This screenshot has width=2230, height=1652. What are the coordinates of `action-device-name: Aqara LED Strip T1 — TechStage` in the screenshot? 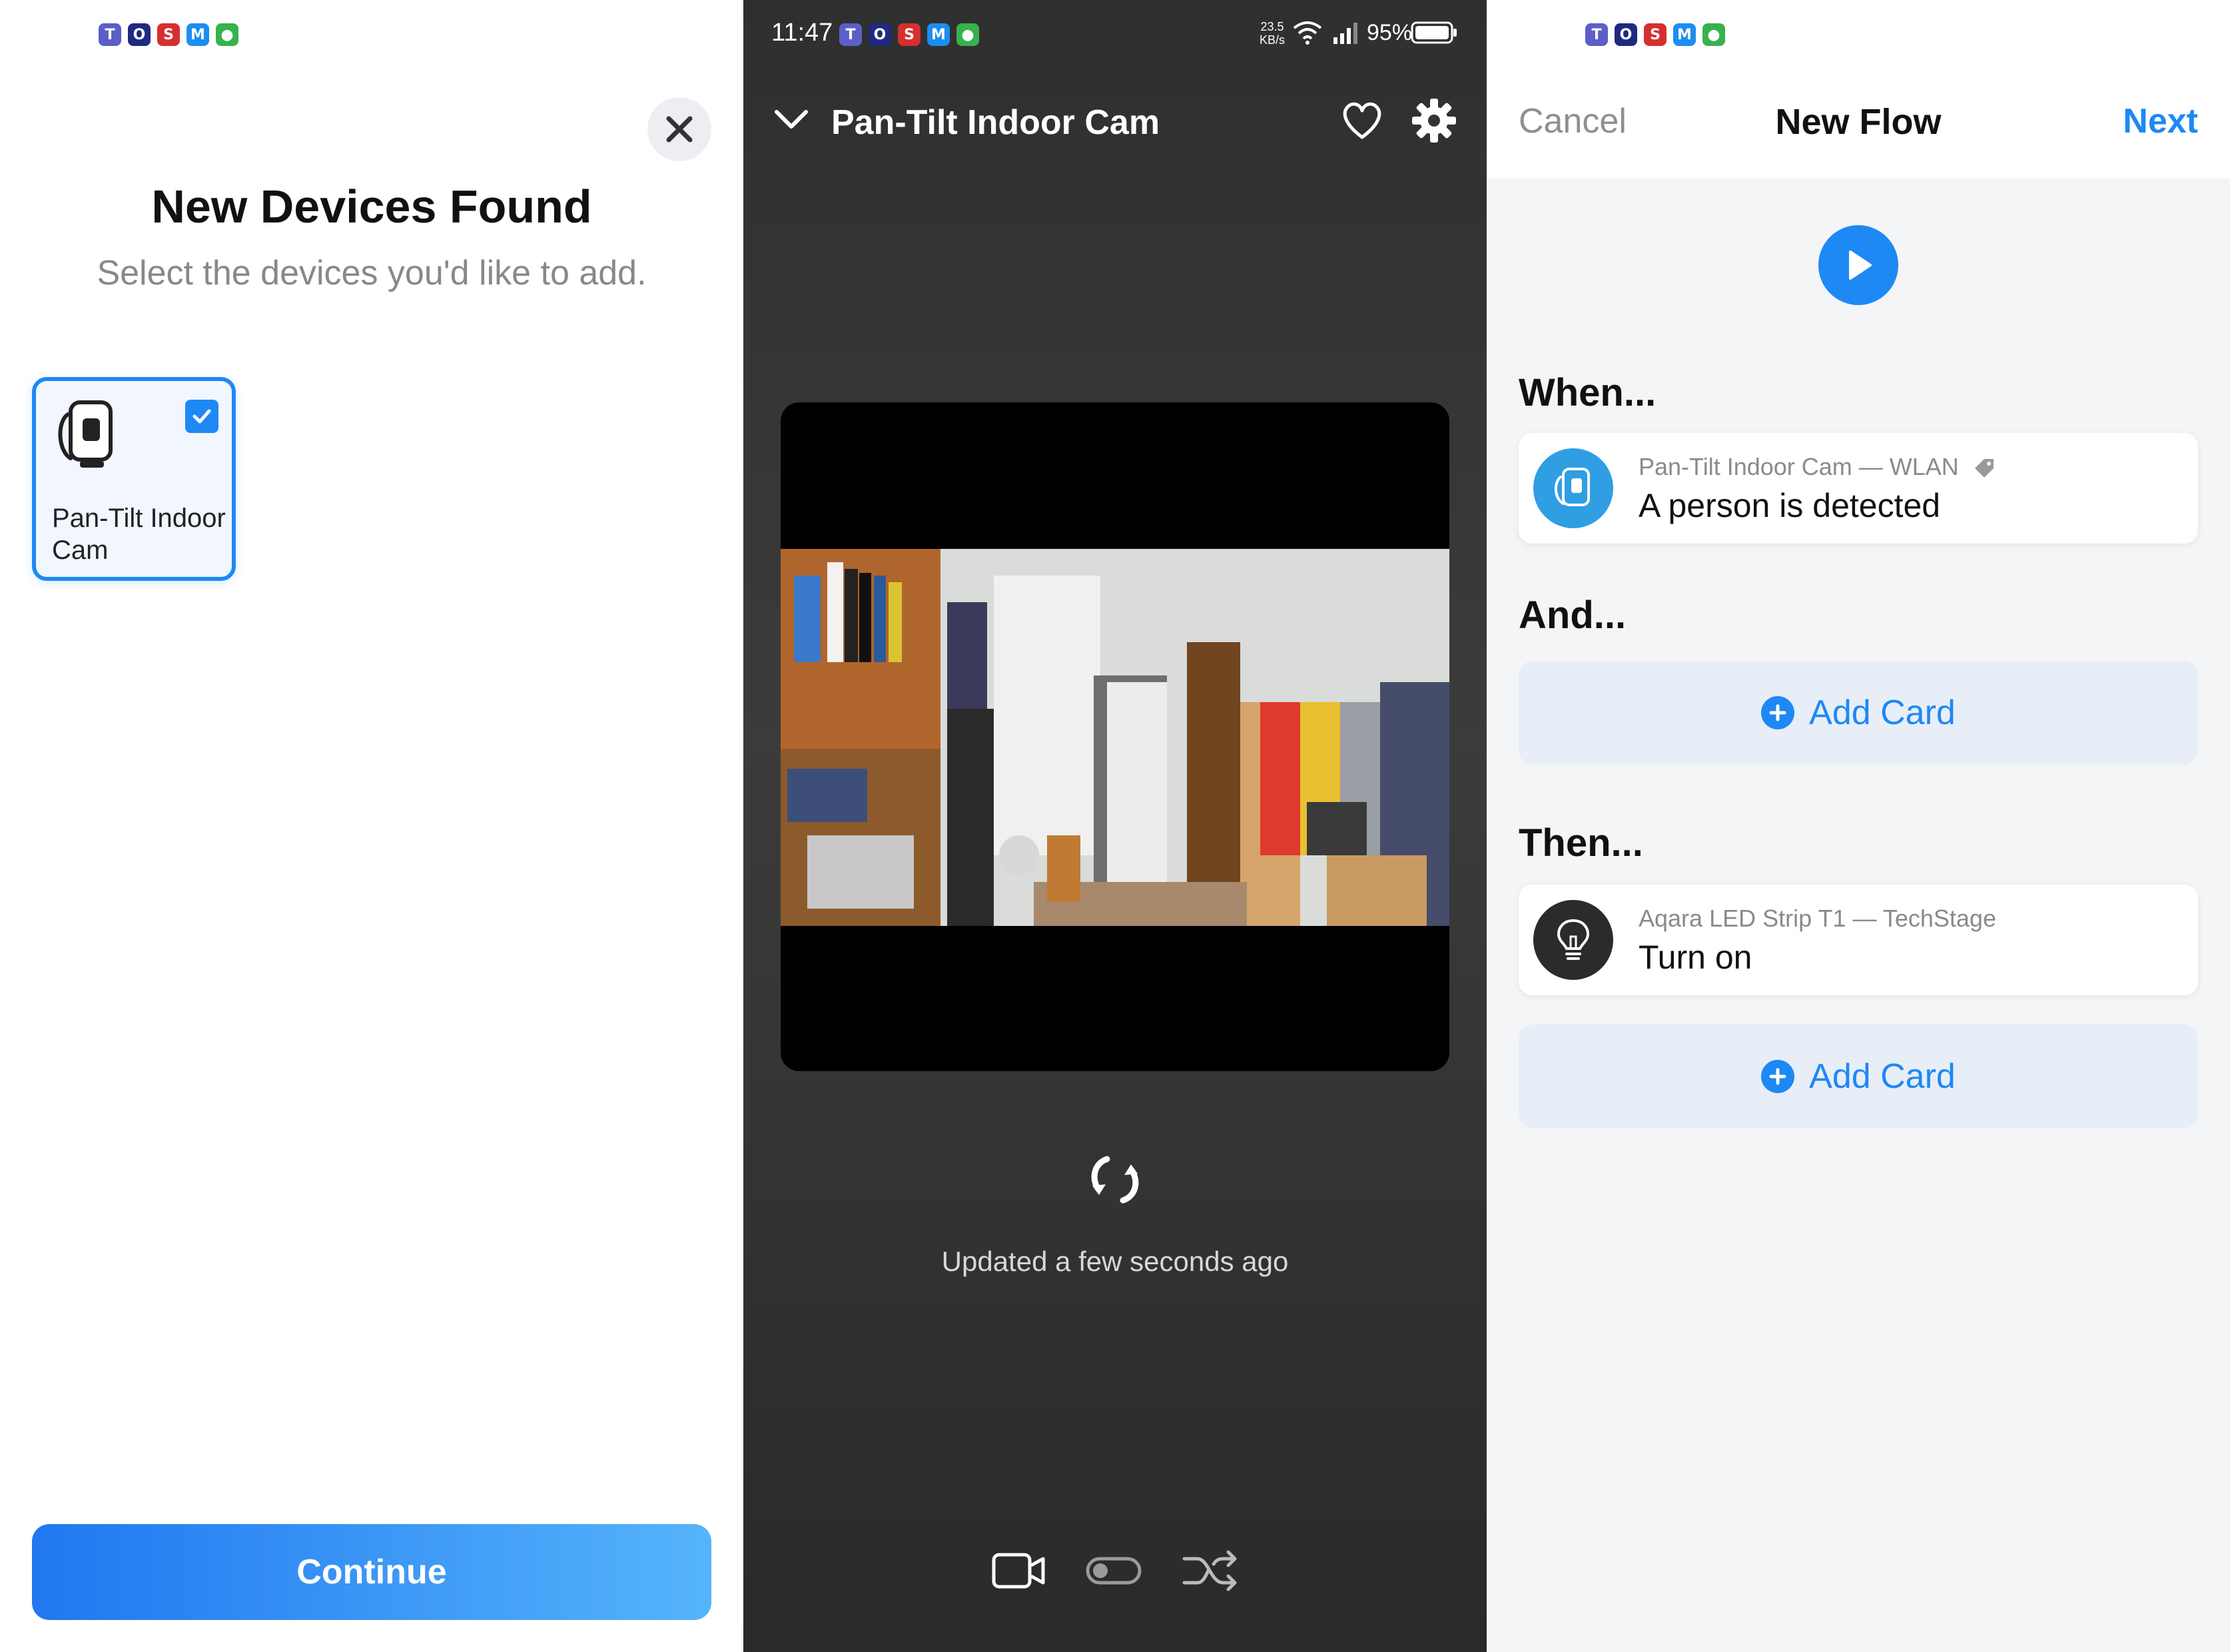 It's located at (1817, 918).